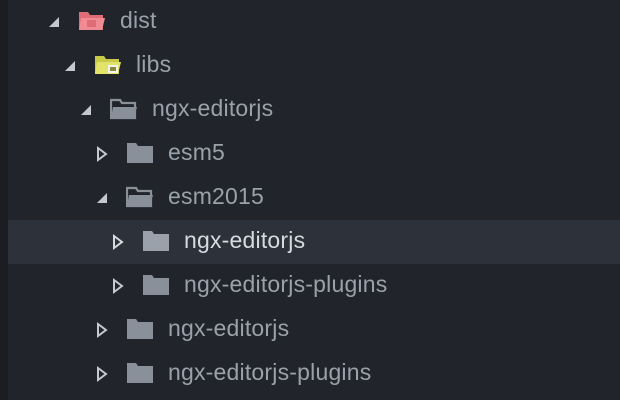 The image size is (620, 400). What do you see at coordinates (314, 242) in the screenshot?
I see `selection-highlight` at bounding box center [314, 242].